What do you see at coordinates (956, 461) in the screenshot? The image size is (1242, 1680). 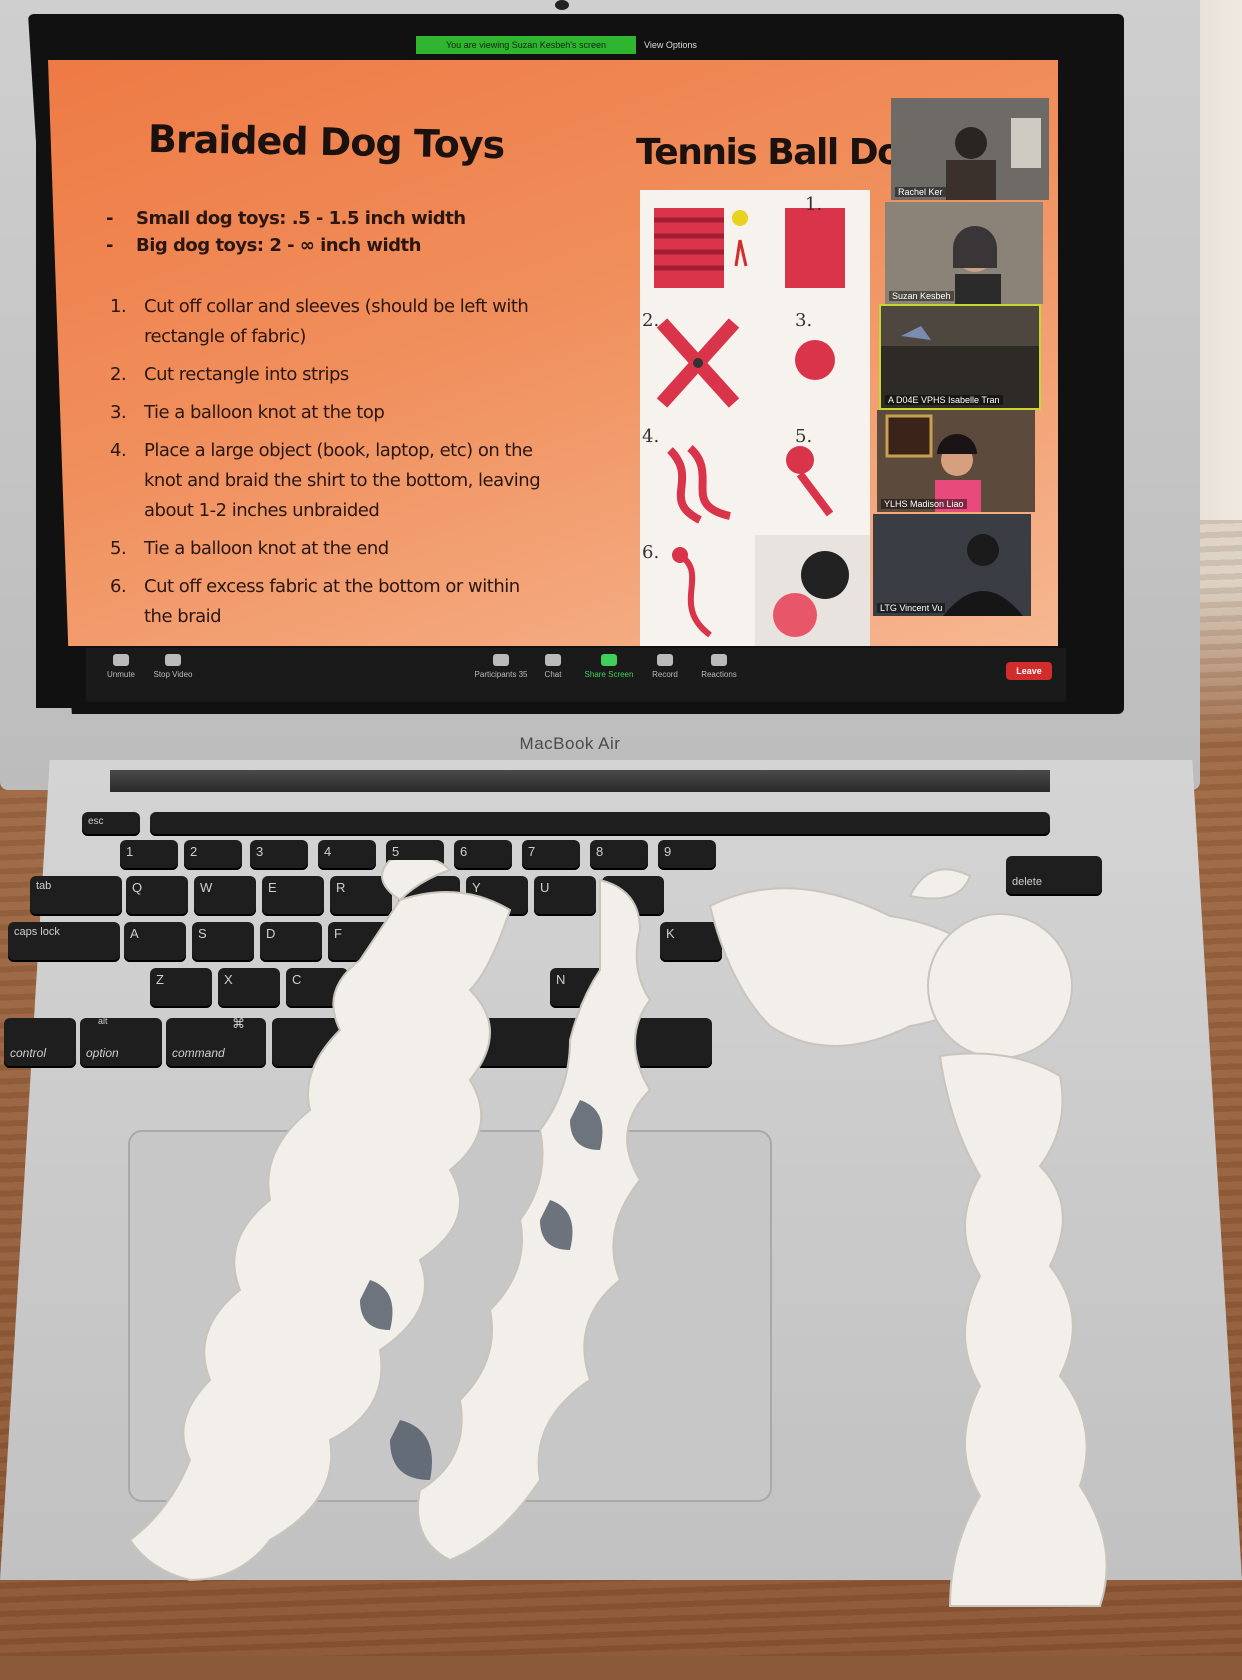 I see `participant-video: YLHS Madison Liao` at bounding box center [956, 461].